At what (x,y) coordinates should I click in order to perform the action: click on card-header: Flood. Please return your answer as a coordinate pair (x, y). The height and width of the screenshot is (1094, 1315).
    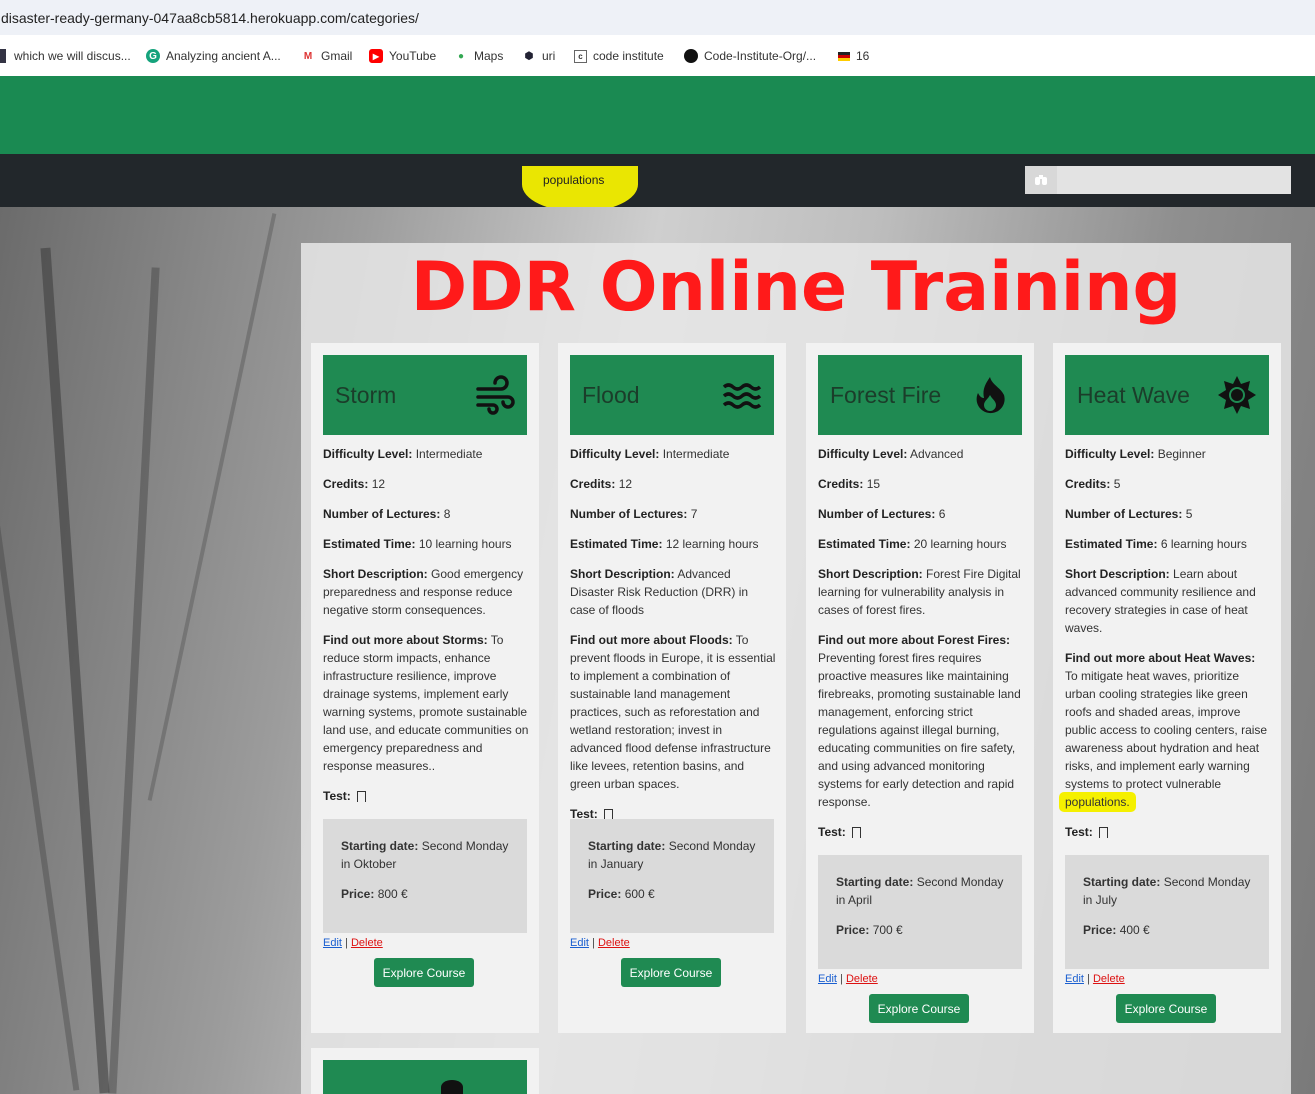
    Looking at the image, I should click on (672, 395).